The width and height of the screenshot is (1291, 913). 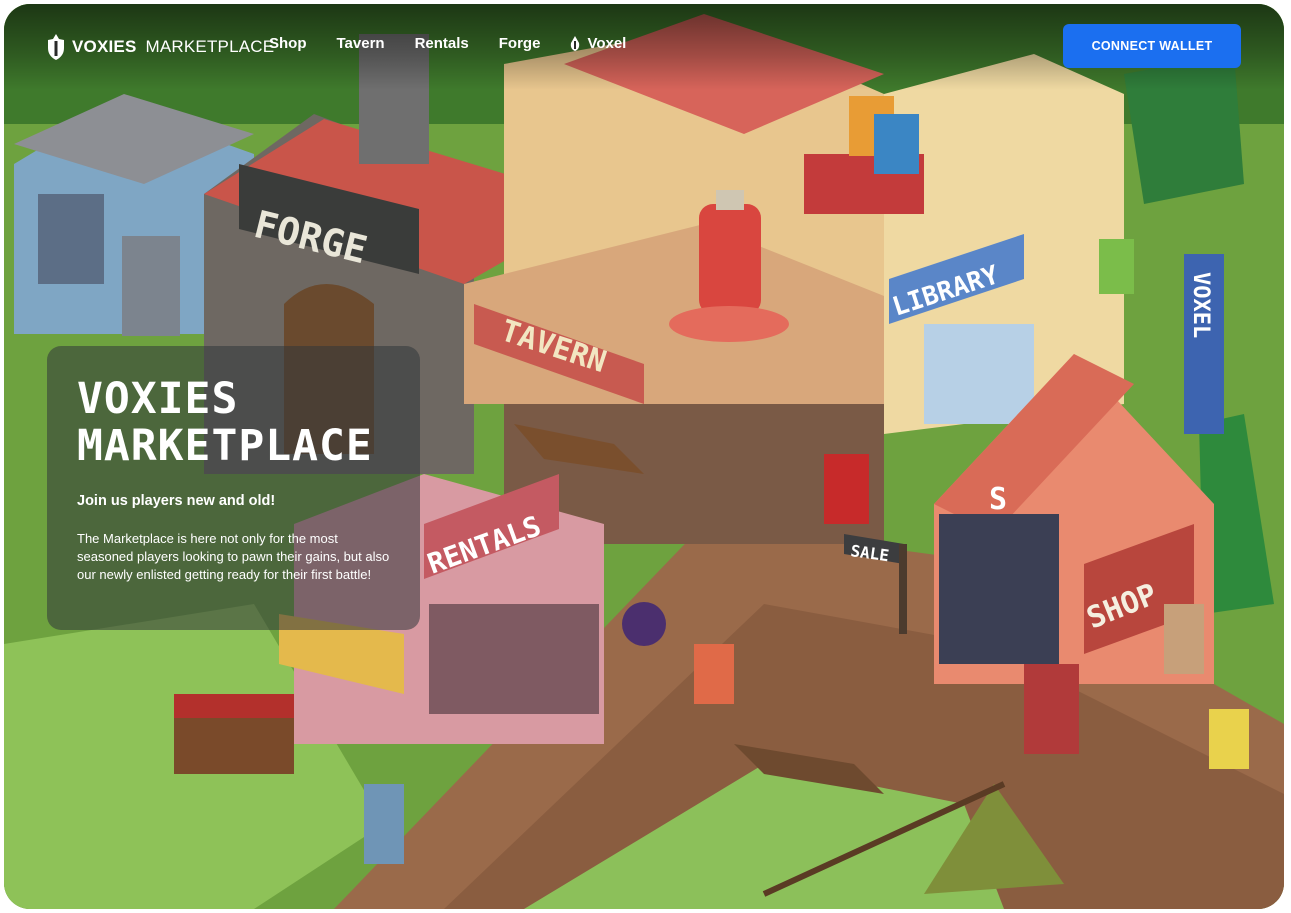 I want to click on nav-voxel-label: Voxel, so click(x=607, y=43).